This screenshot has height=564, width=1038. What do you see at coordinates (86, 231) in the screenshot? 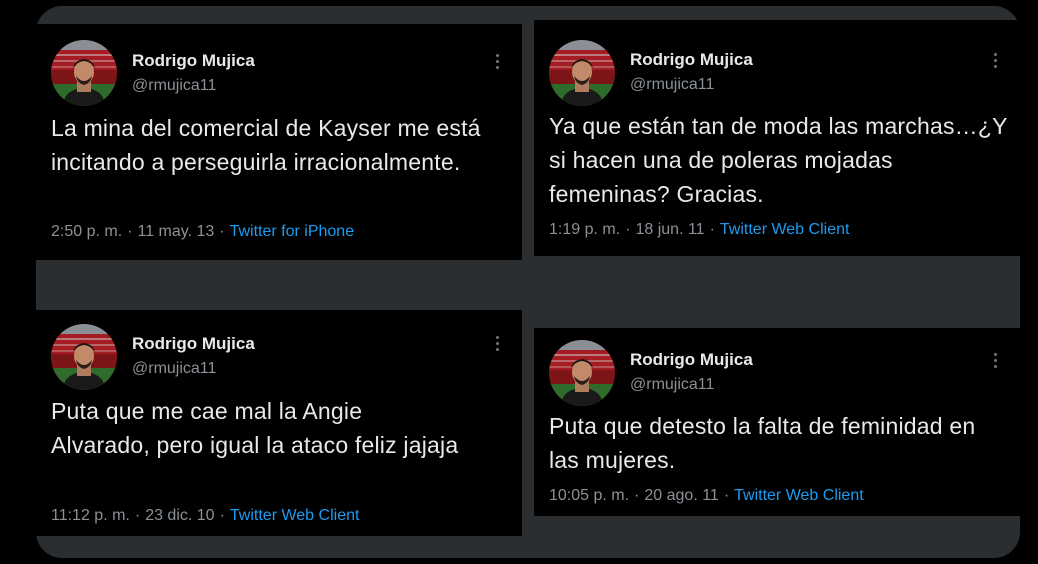
I see `tweet-time: 2:50 p. m.` at bounding box center [86, 231].